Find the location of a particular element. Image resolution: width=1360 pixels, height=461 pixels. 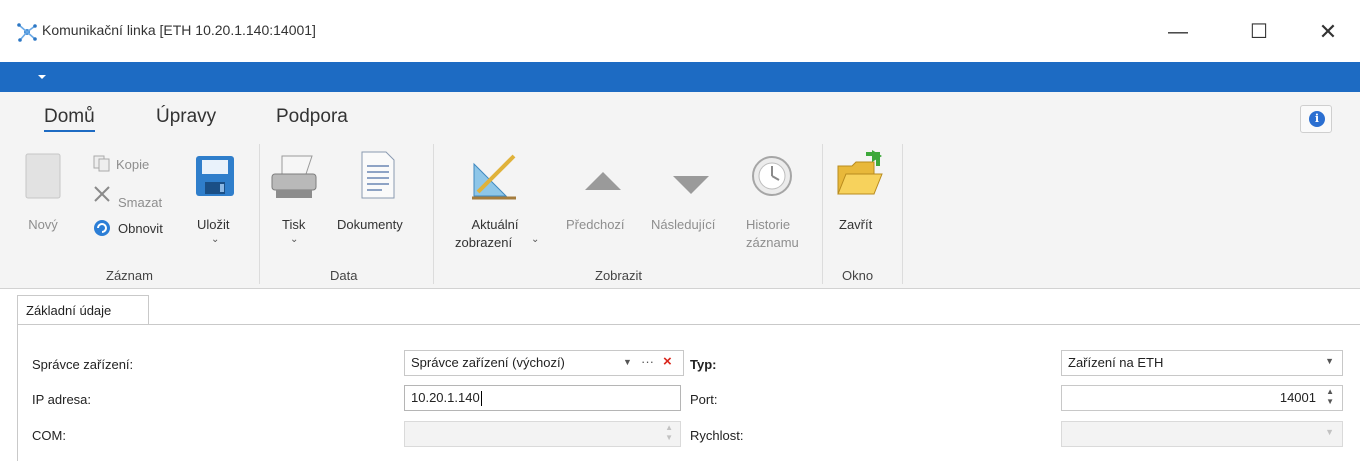

spravce-clear-button: × is located at coordinates (667, 361).